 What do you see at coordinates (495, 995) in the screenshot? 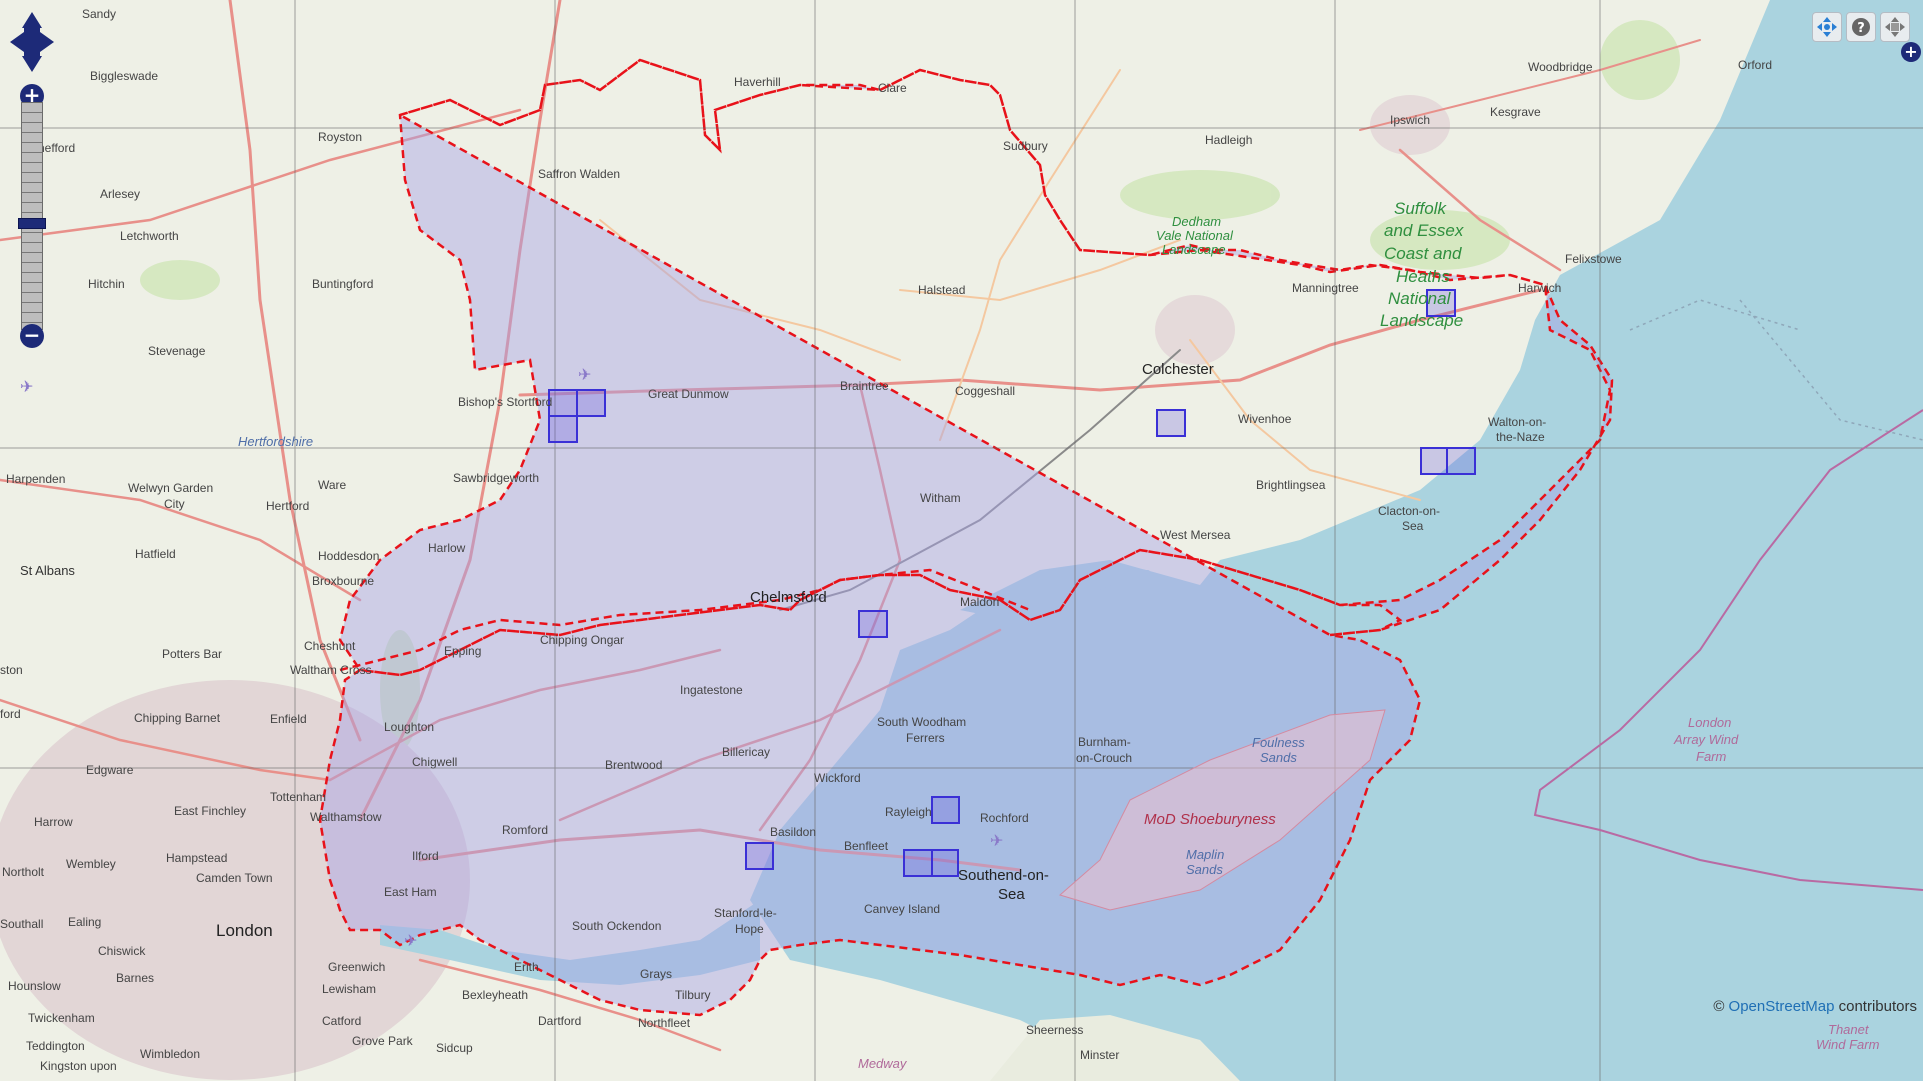
I see `svg-text: Bexleyheath` at bounding box center [495, 995].